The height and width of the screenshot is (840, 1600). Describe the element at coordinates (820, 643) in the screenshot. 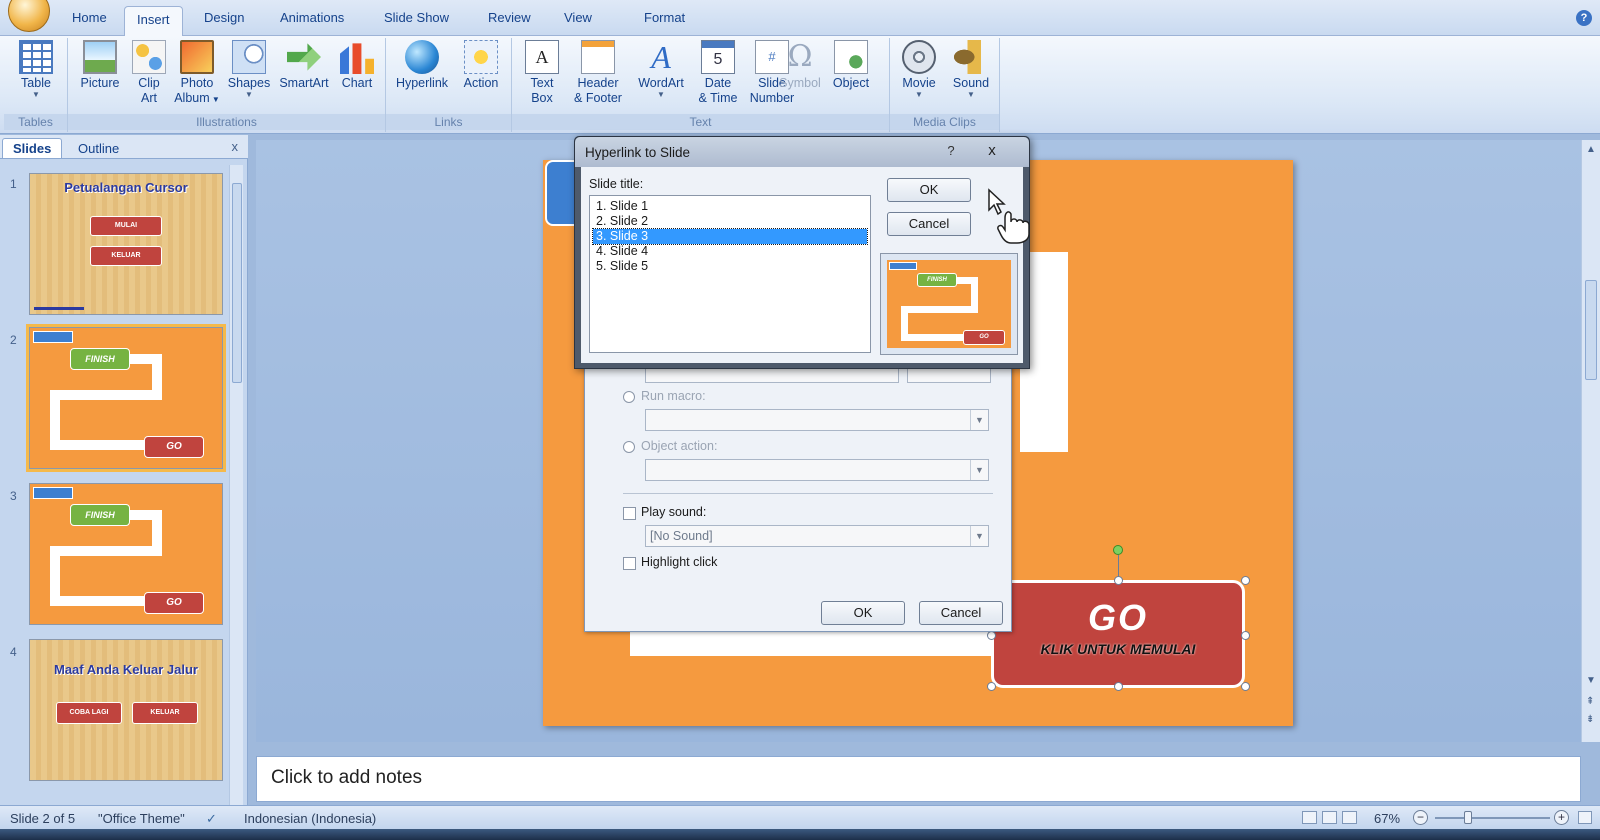

I see `slide-path-segment` at that location.